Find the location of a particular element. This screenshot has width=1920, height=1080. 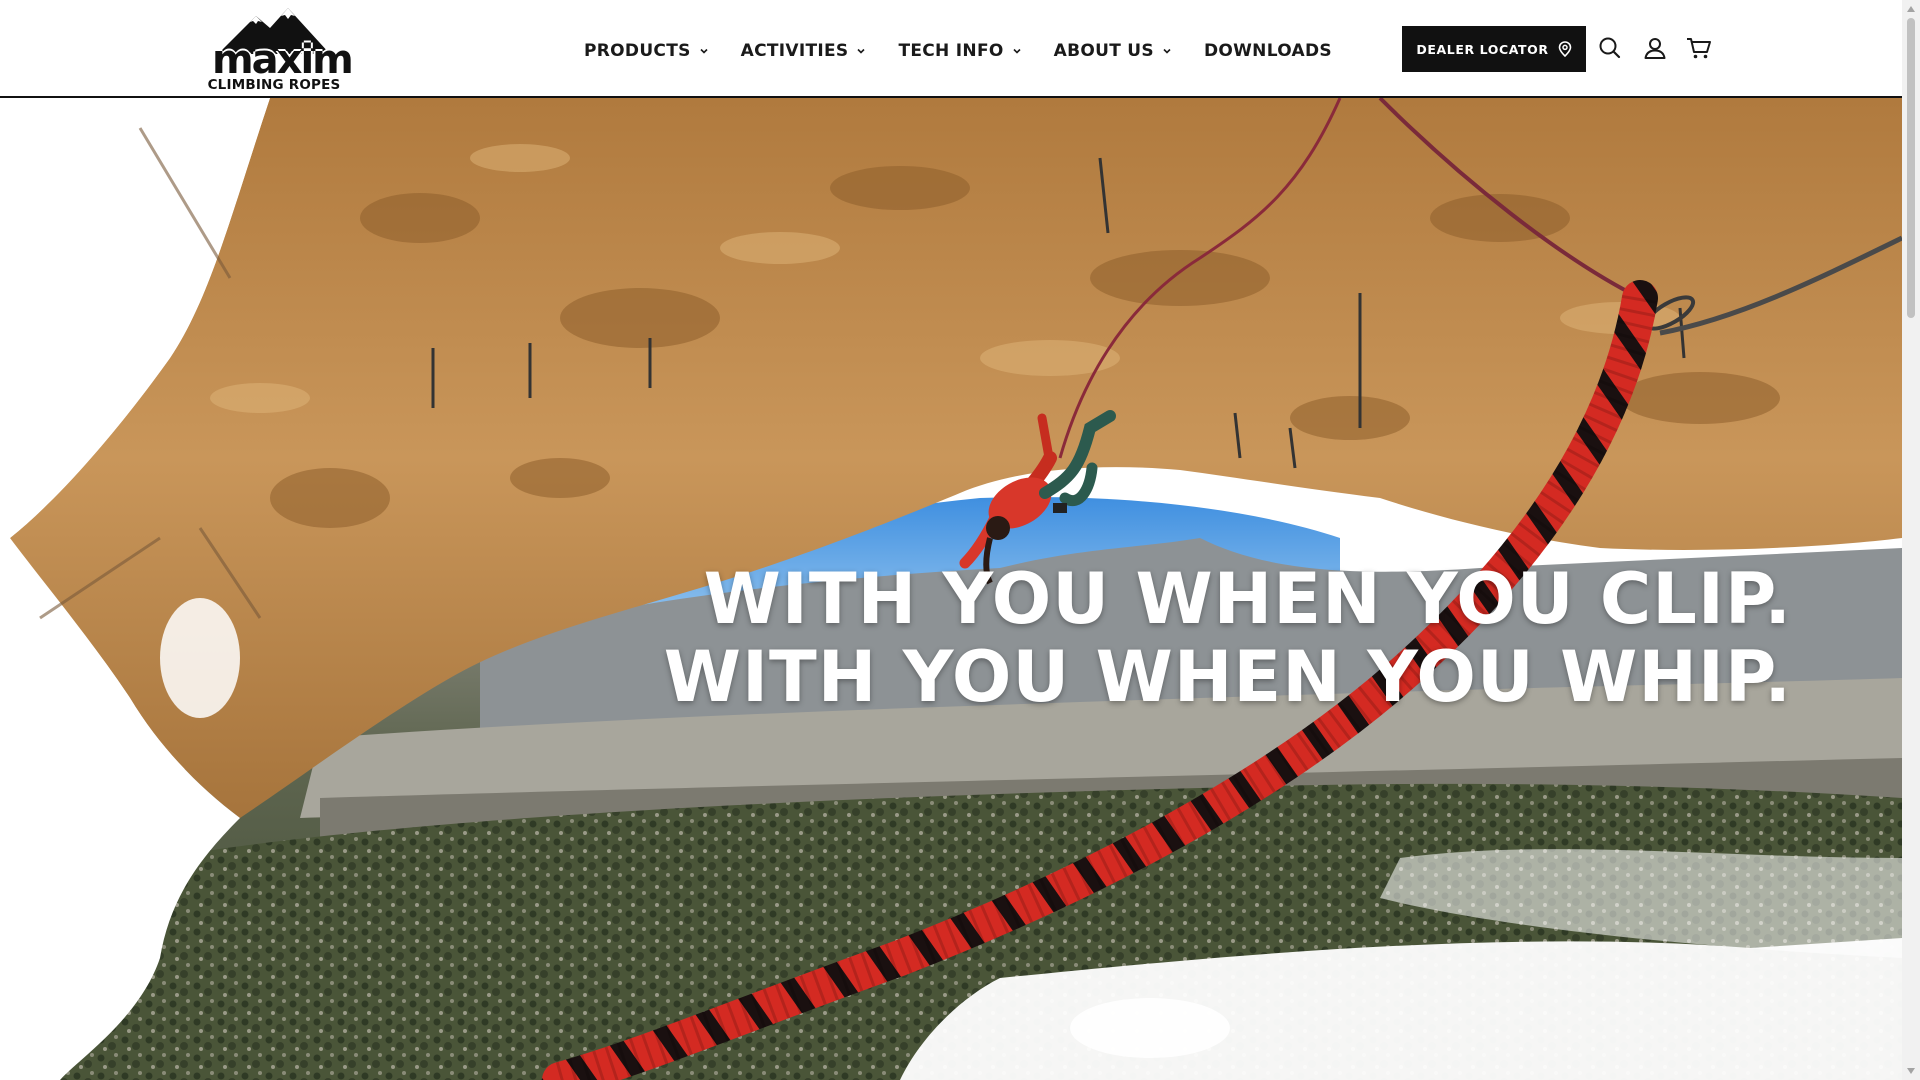

account-icon is located at coordinates (1655, 48).